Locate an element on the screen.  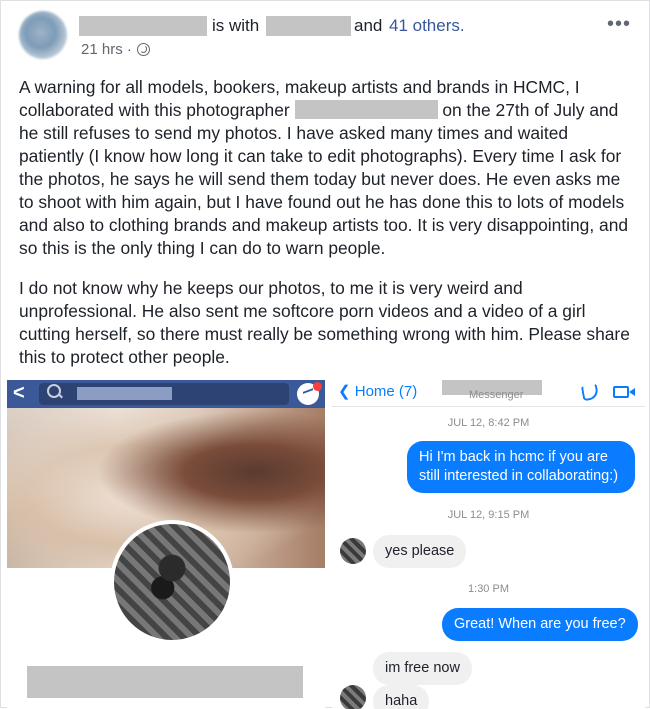
redacted-tagged-name is located at coordinates (308, 26).